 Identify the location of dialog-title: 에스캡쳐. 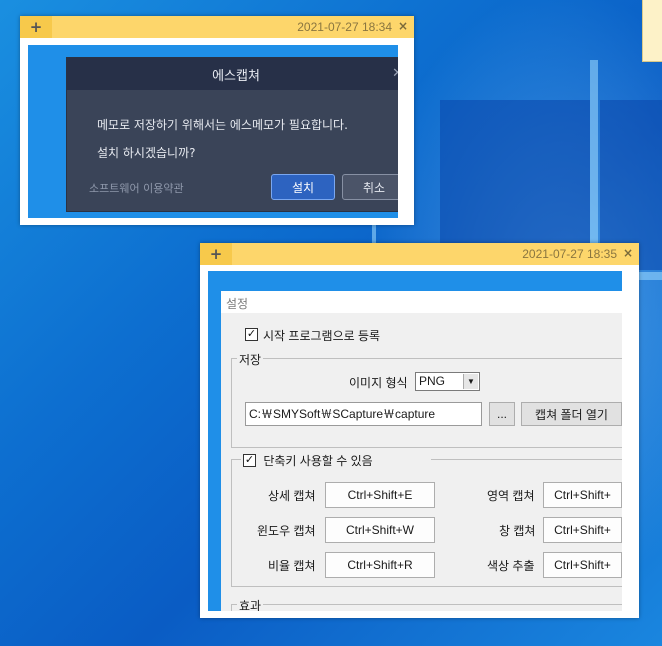
(232, 74).